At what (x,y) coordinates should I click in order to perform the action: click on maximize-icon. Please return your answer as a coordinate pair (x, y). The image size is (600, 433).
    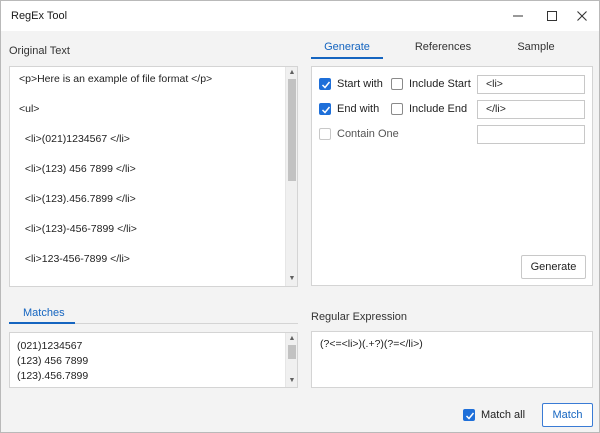
    Looking at the image, I should click on (552, 16).